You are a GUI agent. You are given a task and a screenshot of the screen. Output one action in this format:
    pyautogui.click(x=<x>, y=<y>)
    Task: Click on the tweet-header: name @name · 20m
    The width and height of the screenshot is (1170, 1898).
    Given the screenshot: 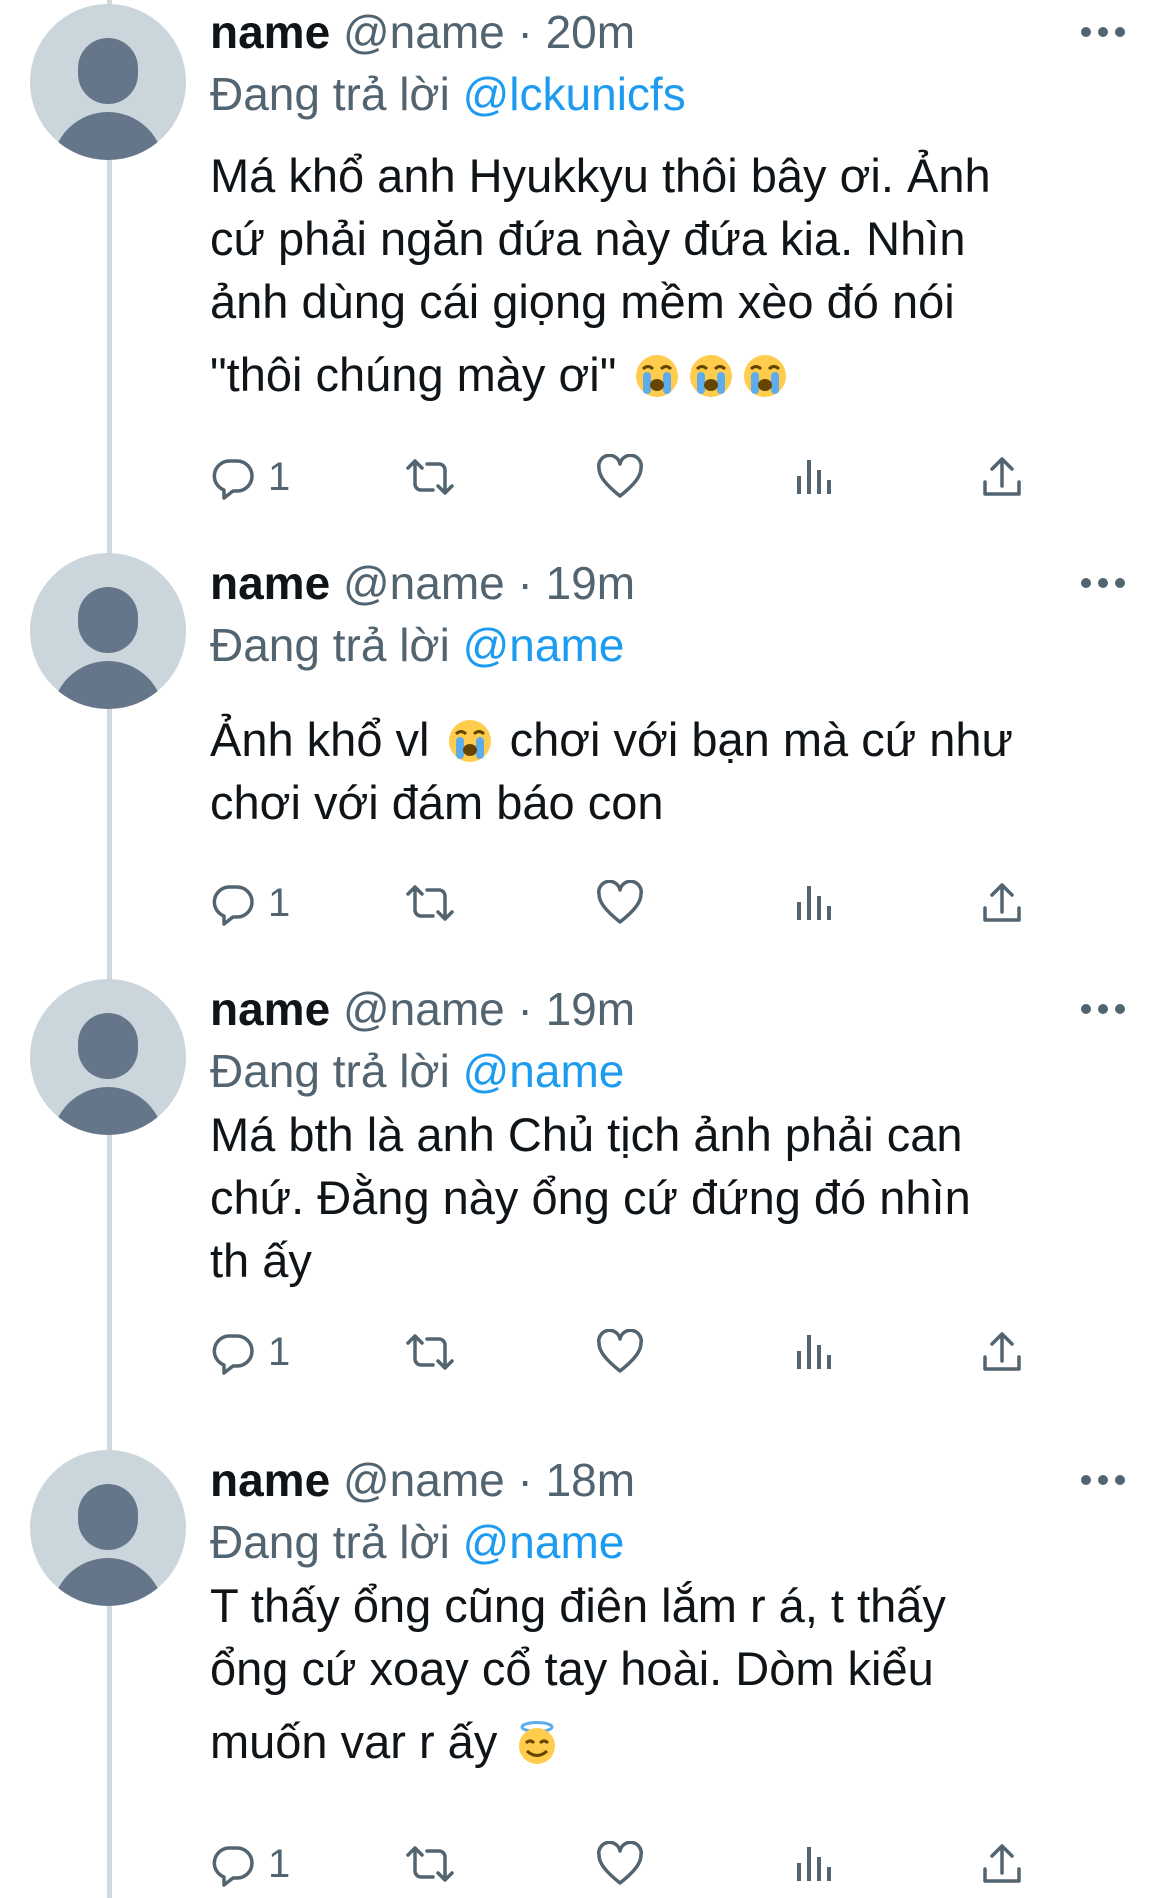 What is the action you would take?
    pyautogui.click(x=422, y=32)
    